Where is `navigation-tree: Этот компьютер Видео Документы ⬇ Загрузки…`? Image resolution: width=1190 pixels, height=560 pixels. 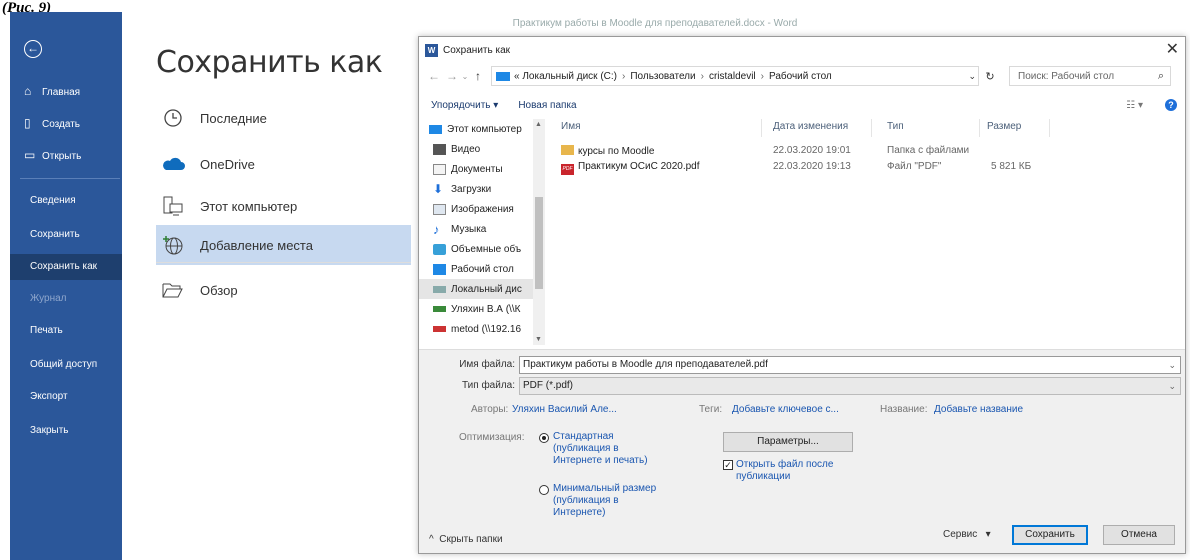
navigation-tree: Этот компьютер Видео Документы ⬇ Загрузки… is located at coordinates (482, 232).